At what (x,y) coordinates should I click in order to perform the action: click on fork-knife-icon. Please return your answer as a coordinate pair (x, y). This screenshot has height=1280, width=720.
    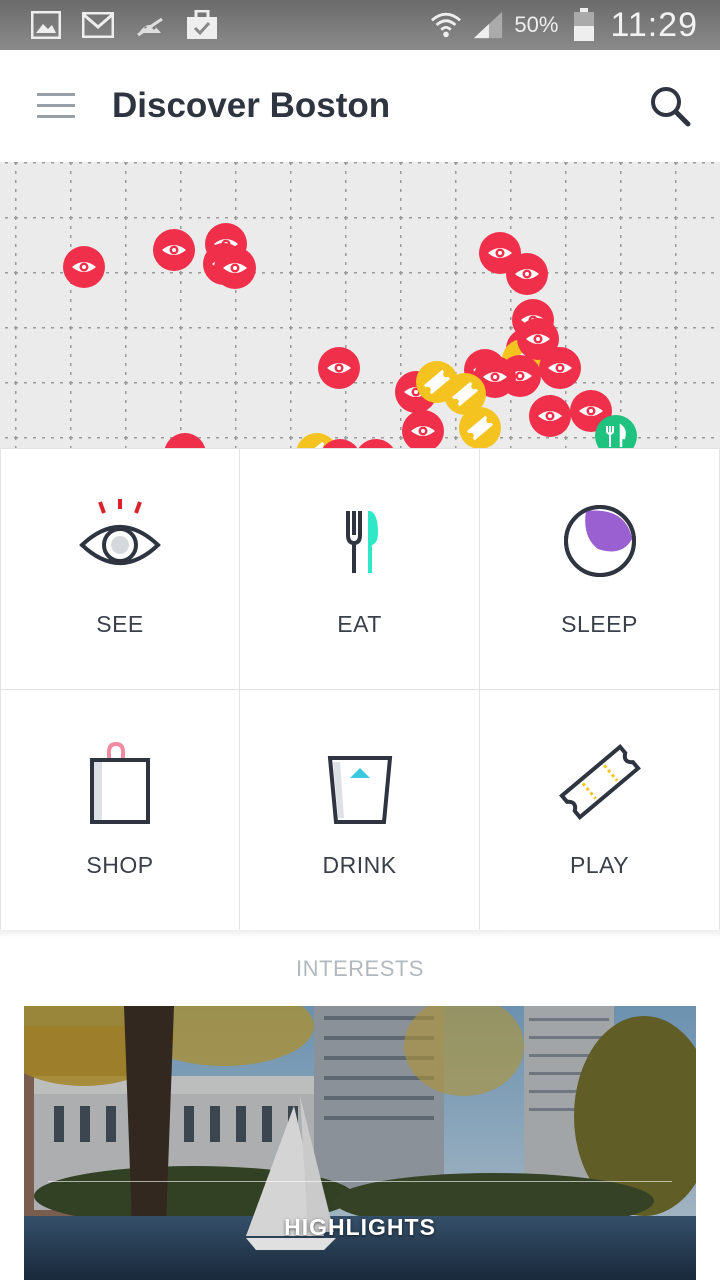
    Looking at the image, I should click on (360, 541).